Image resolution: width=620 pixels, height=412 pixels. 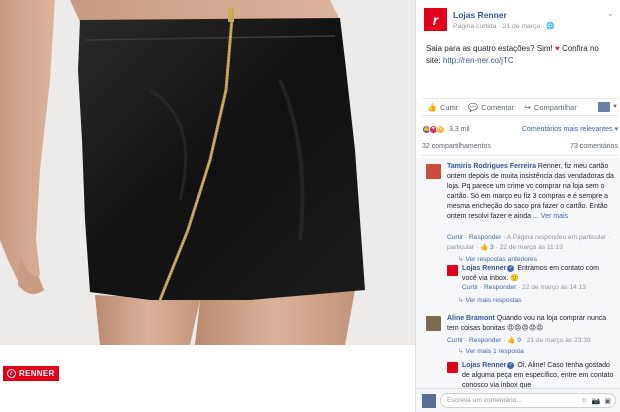 I want to click on more-replies-link: ↳ Ver mais respostas, so click(x=490, y=300).